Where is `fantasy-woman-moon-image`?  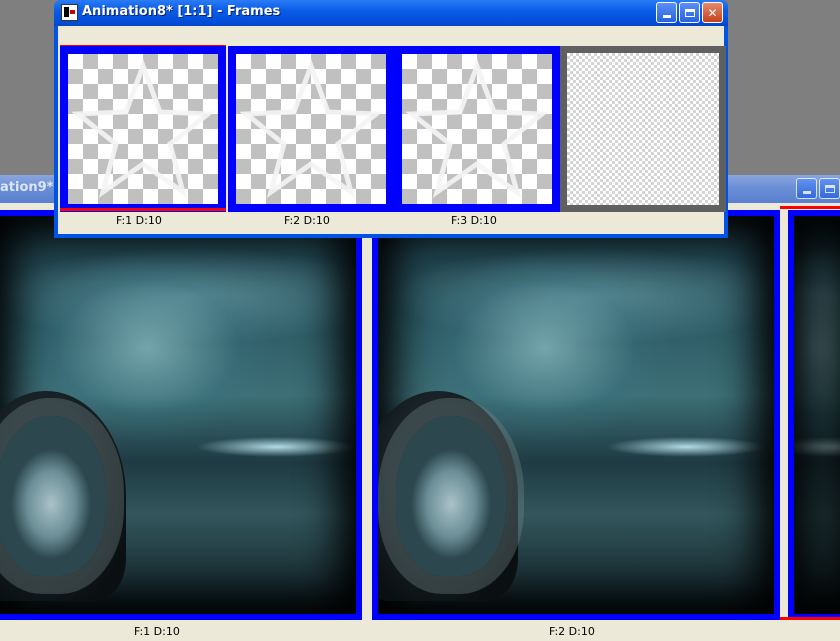
fantasy-woman-moon-image is located at coordinates (817, 415).